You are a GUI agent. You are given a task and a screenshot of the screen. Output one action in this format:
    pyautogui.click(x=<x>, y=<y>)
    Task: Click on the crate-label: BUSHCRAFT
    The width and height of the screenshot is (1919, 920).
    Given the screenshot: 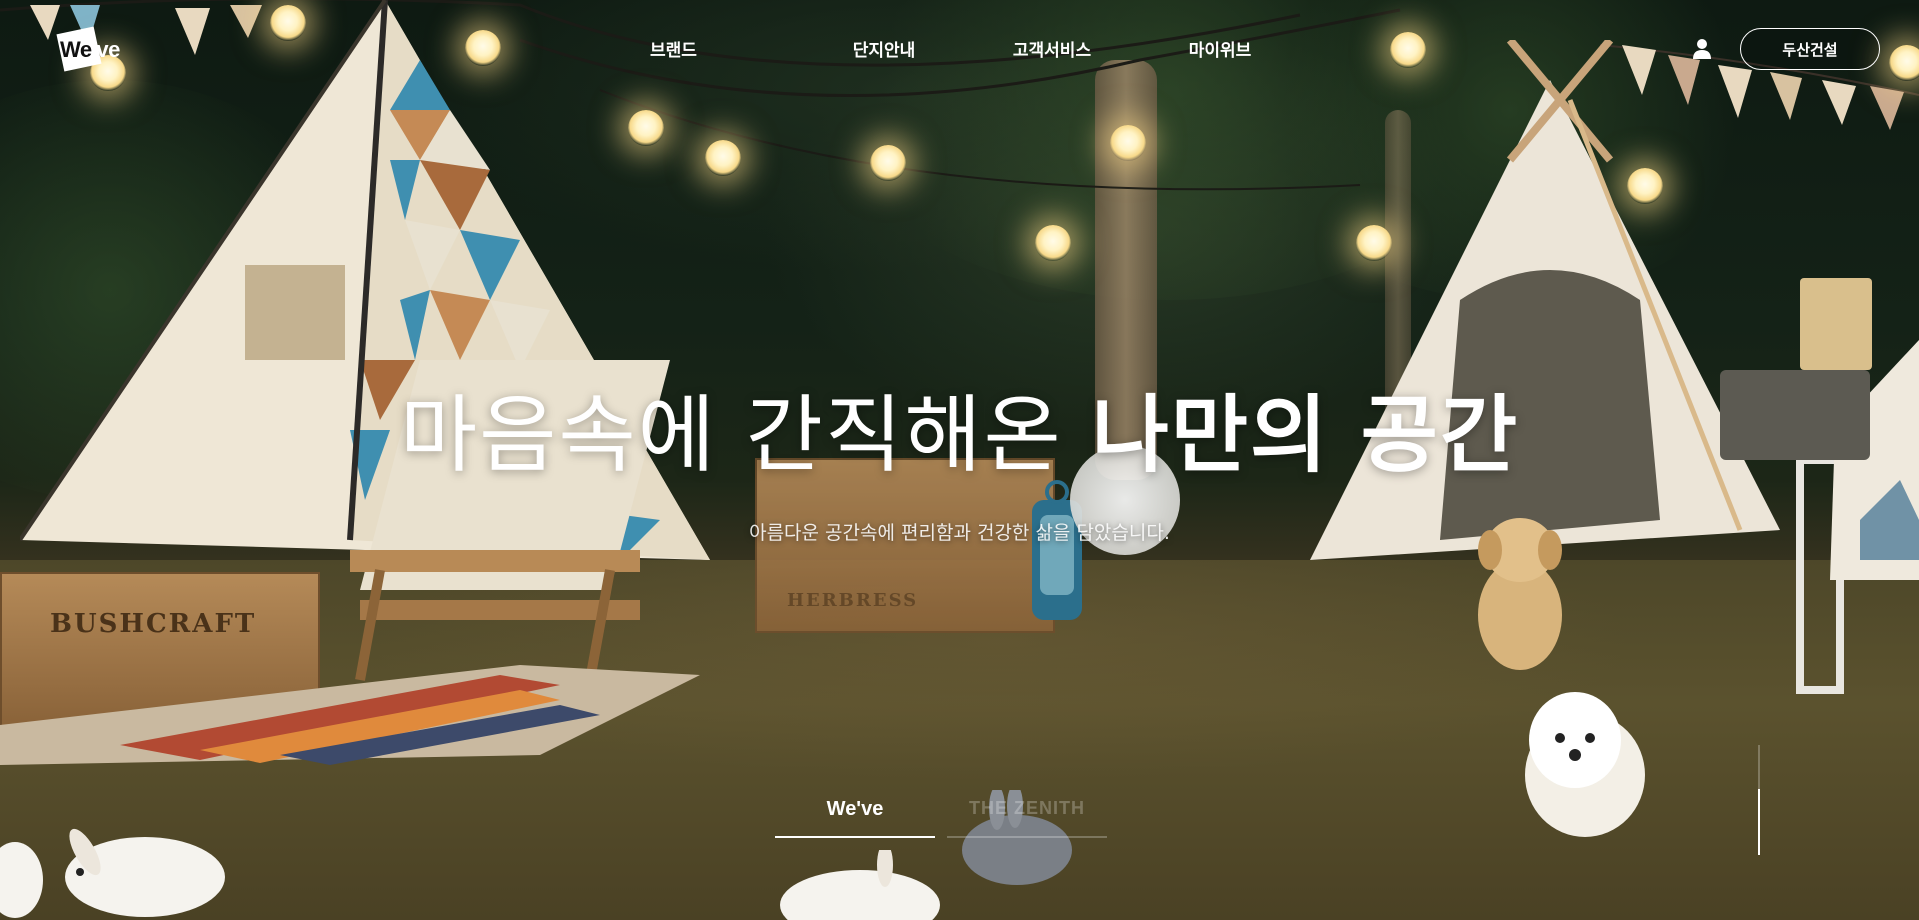 What is the action you would take?
    pyautogui.click(x=153, y=624)
    